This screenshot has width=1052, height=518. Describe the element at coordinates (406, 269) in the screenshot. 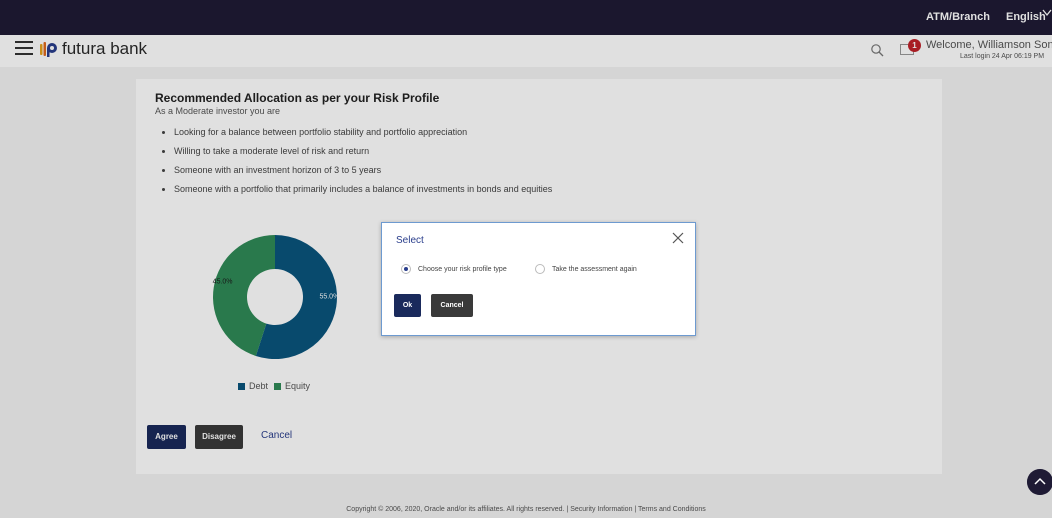

I see `radio-selected-icon` at that location.